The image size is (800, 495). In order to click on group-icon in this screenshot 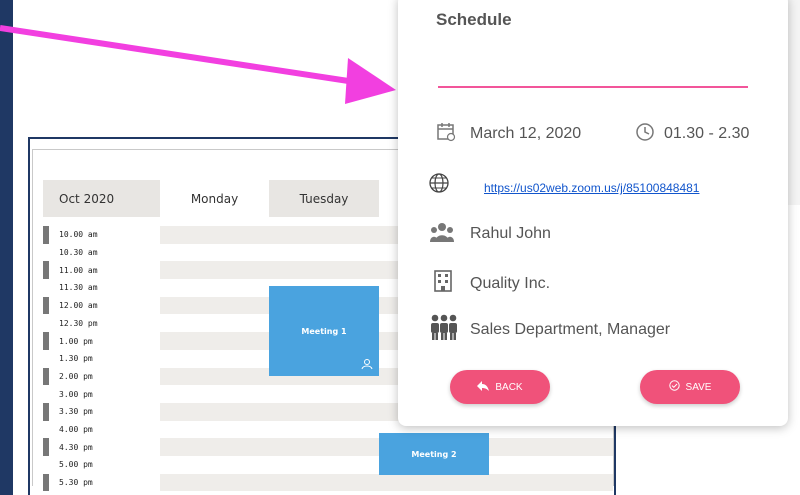, I will do `click(444, 329)`.